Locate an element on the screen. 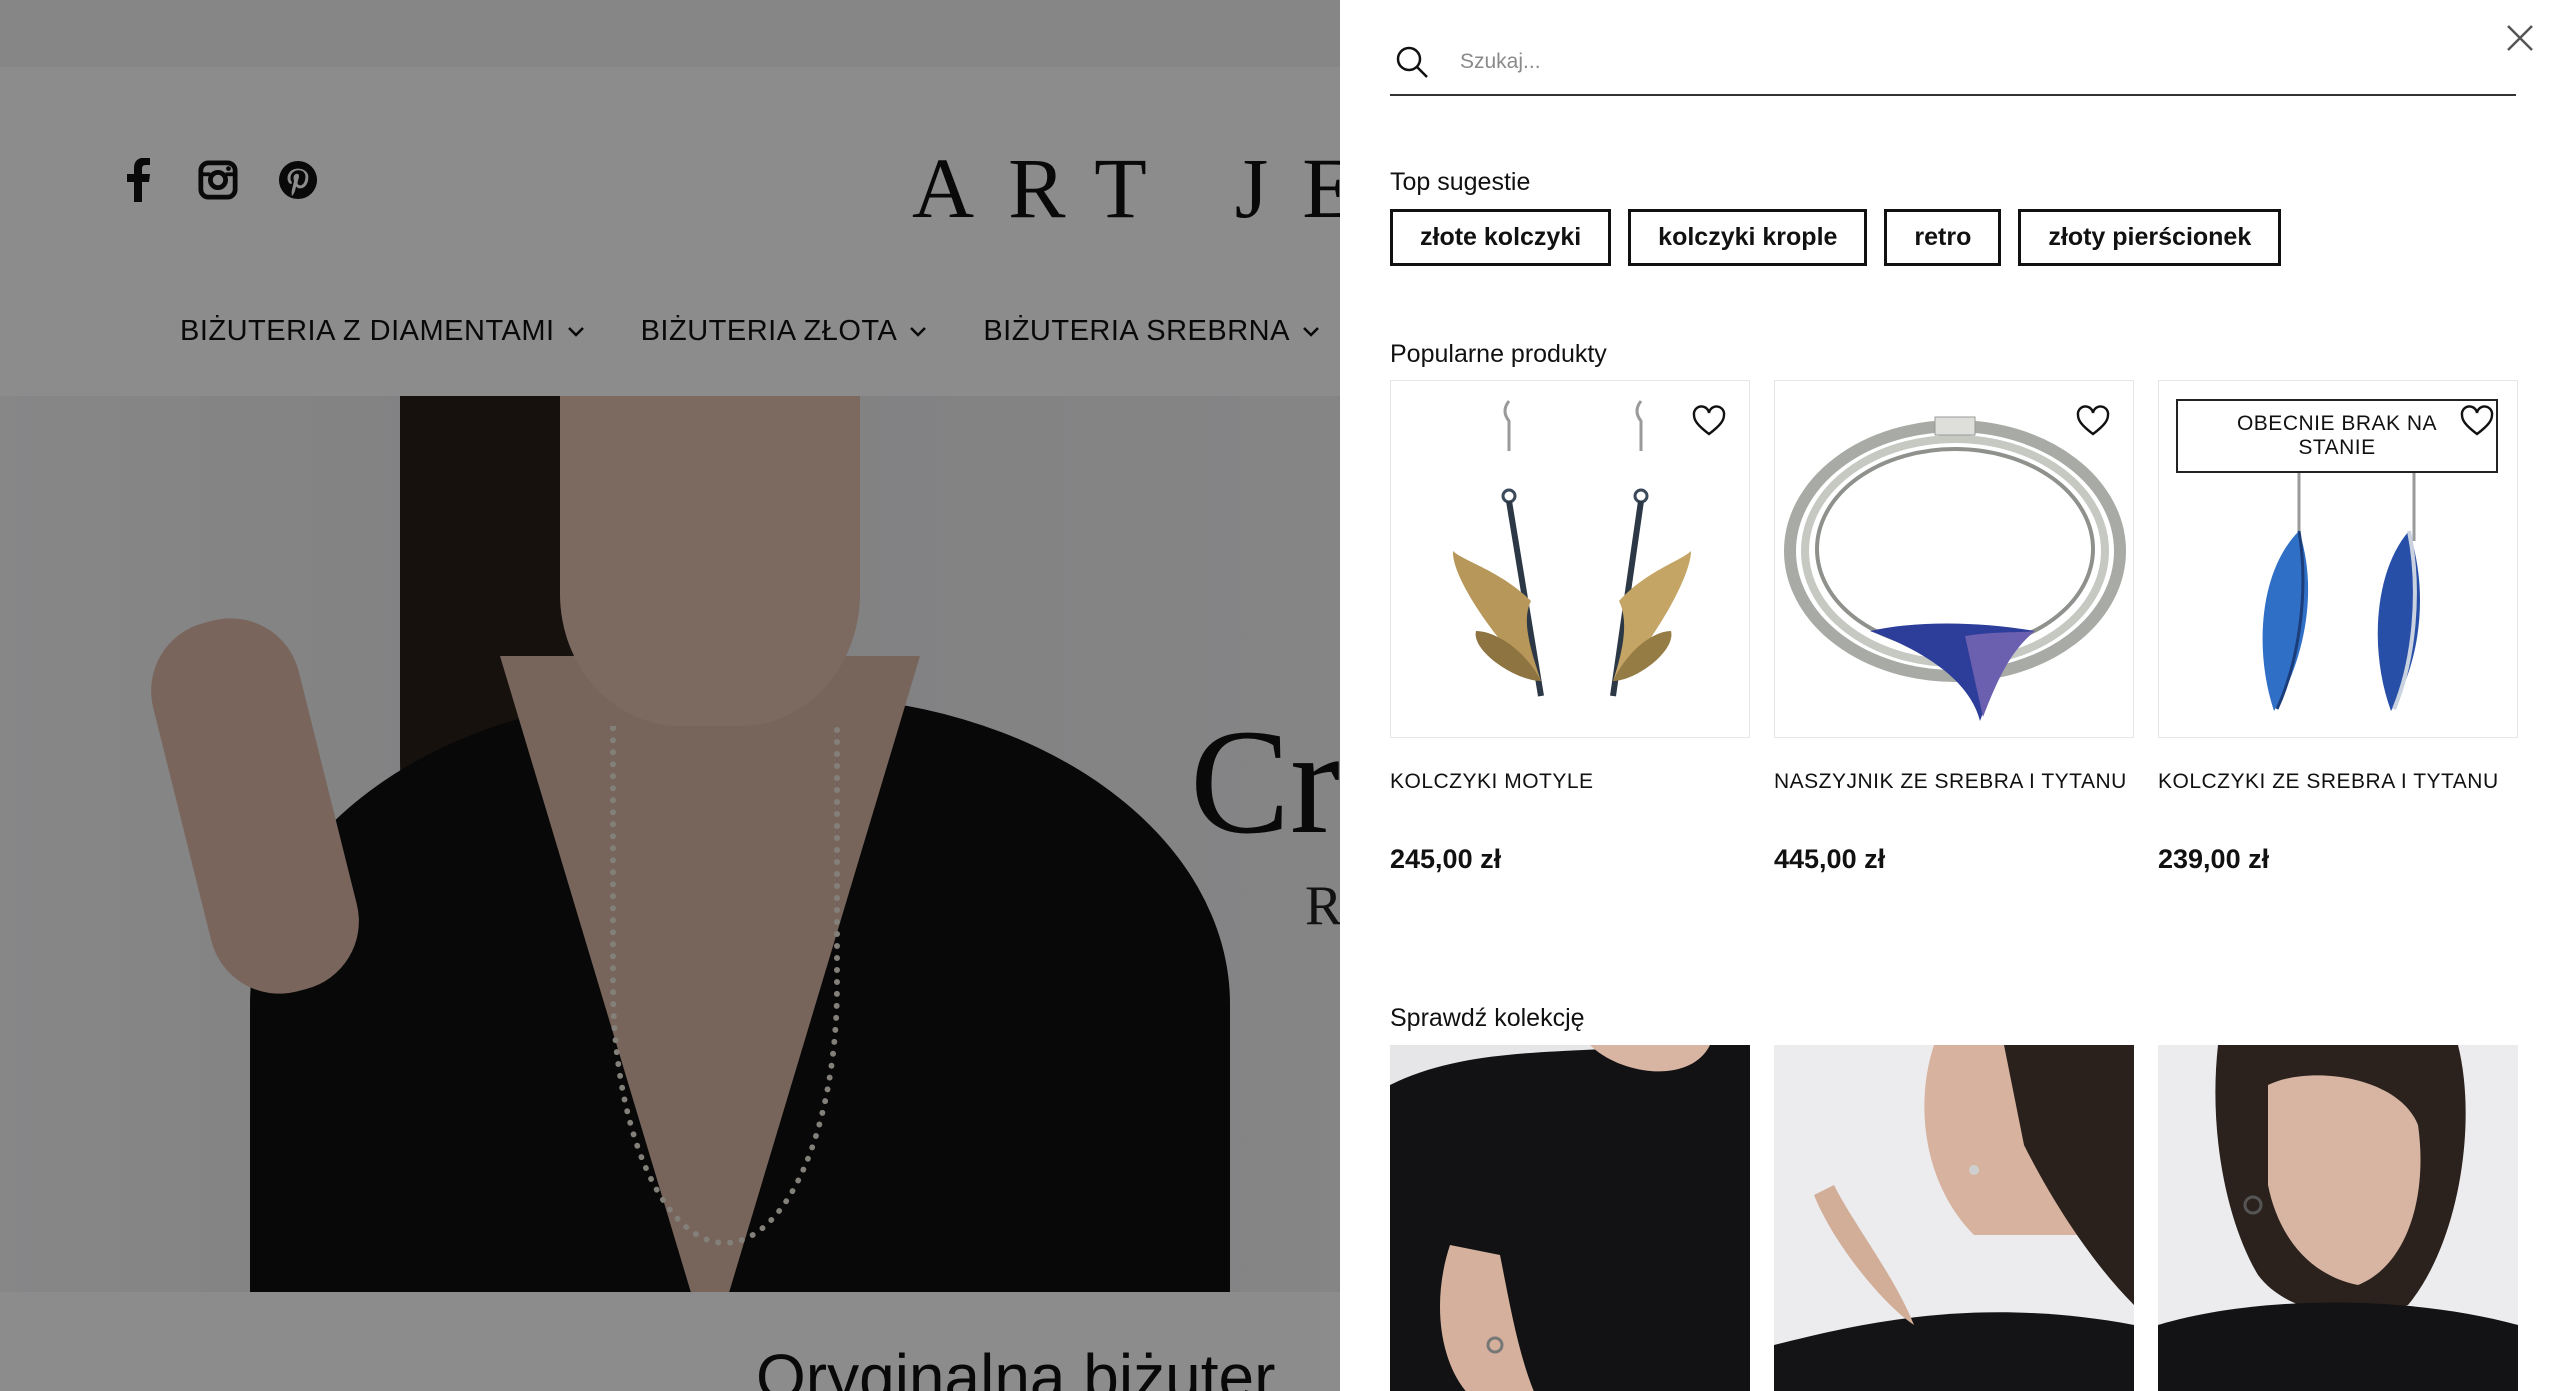 The height and width of the screenshot is (1391, 2560). suggestion-chip: kolczyki krople is located at coordinates (1748, 237).